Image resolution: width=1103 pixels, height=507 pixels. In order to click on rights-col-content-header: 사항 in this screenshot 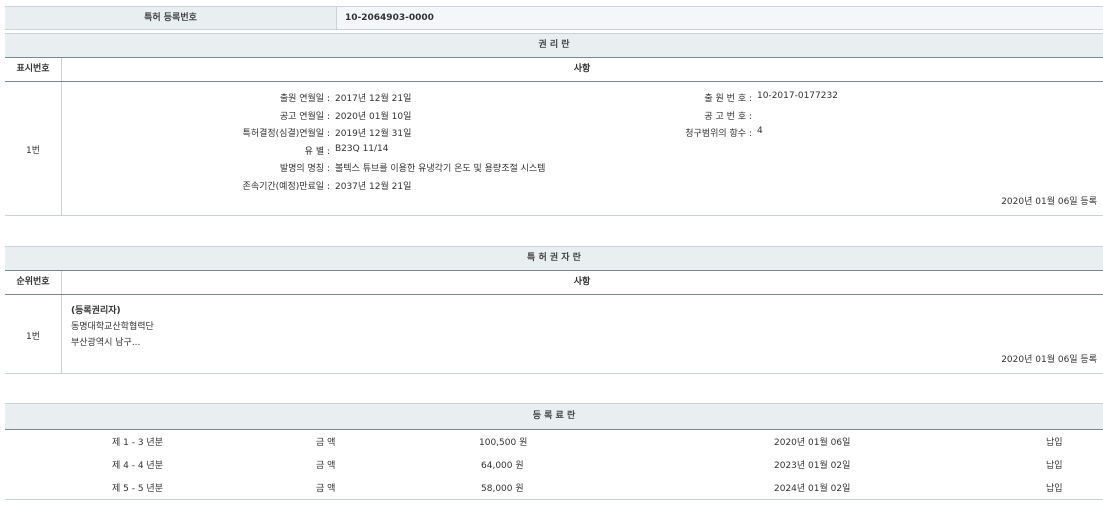, I will do `click(582, 69)`.